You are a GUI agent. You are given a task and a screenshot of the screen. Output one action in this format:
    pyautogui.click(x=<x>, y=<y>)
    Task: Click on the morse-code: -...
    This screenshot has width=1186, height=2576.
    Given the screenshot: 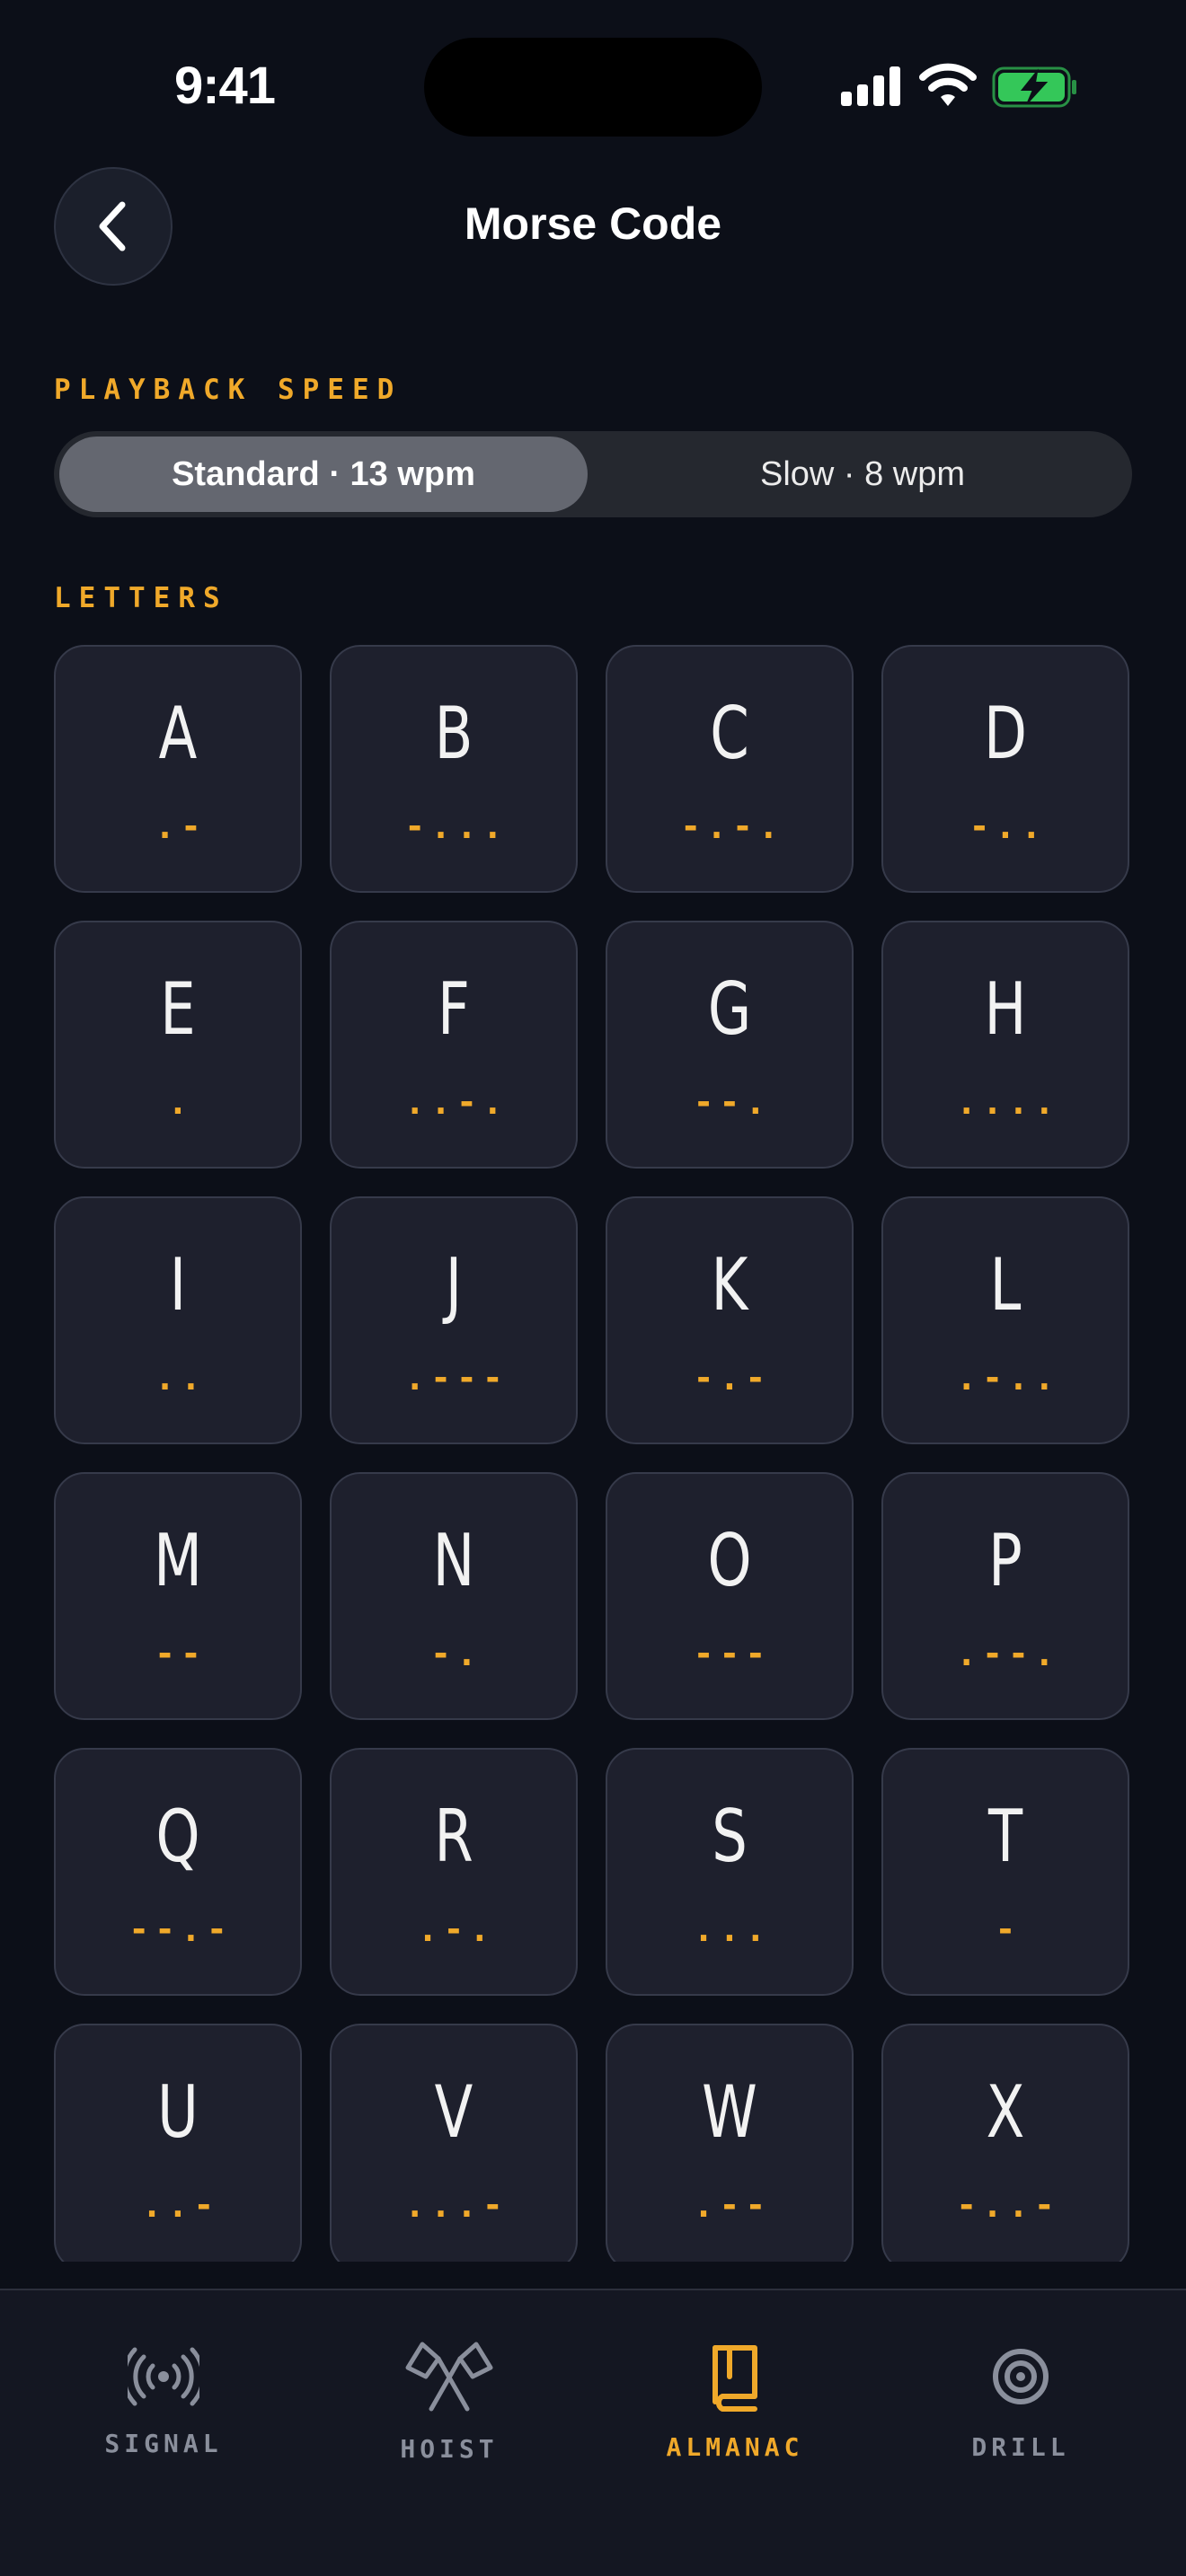 What is the action you would take?
    pyautogui.click(x=456, y=826)
    